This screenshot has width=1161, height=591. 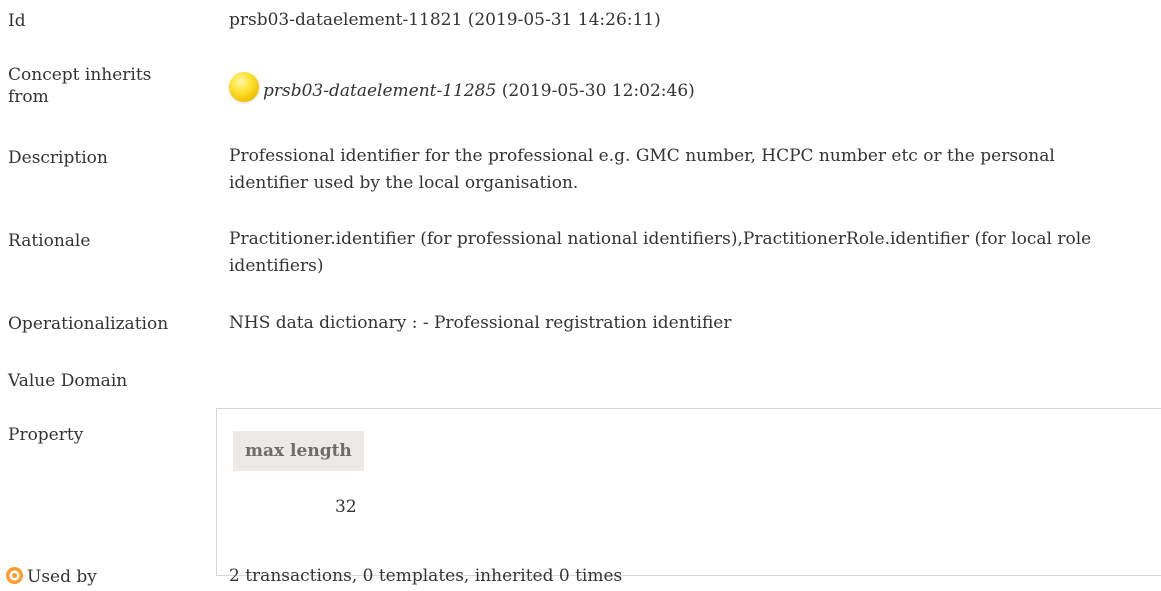 What do you see at coordinates (113, 577) in the screenshot?
I see `used-by-label-wrap: Used by` at bounding box center [113, 577].